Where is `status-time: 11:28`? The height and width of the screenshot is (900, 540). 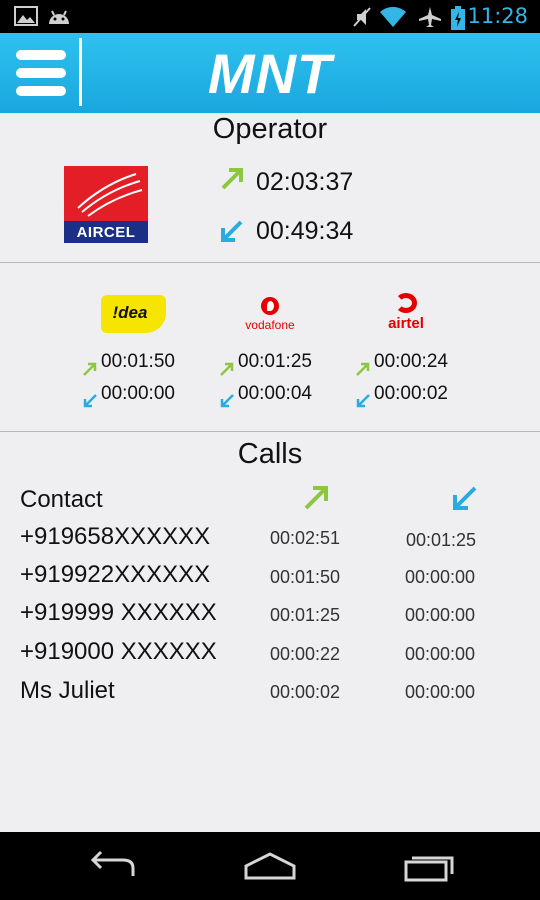 status-time: 11:28 is located at coordinates (497, 16).